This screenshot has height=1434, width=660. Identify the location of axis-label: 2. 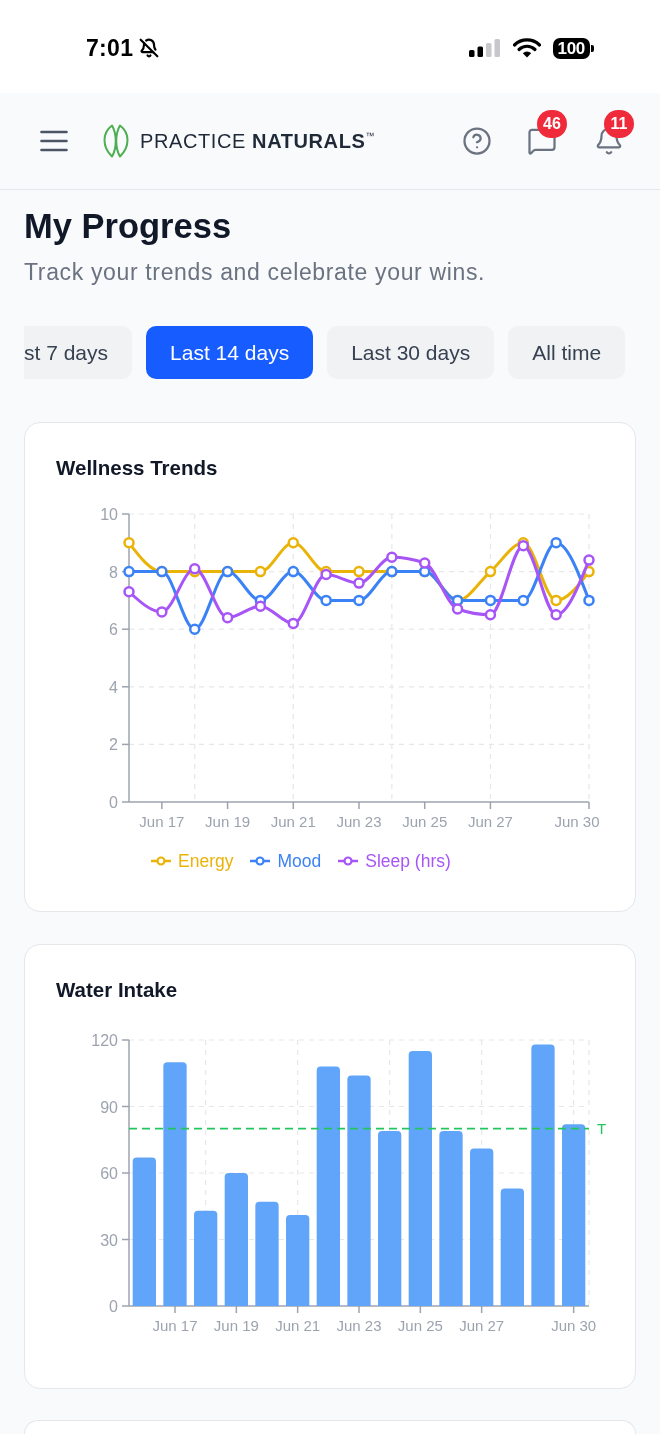
(113, 745).